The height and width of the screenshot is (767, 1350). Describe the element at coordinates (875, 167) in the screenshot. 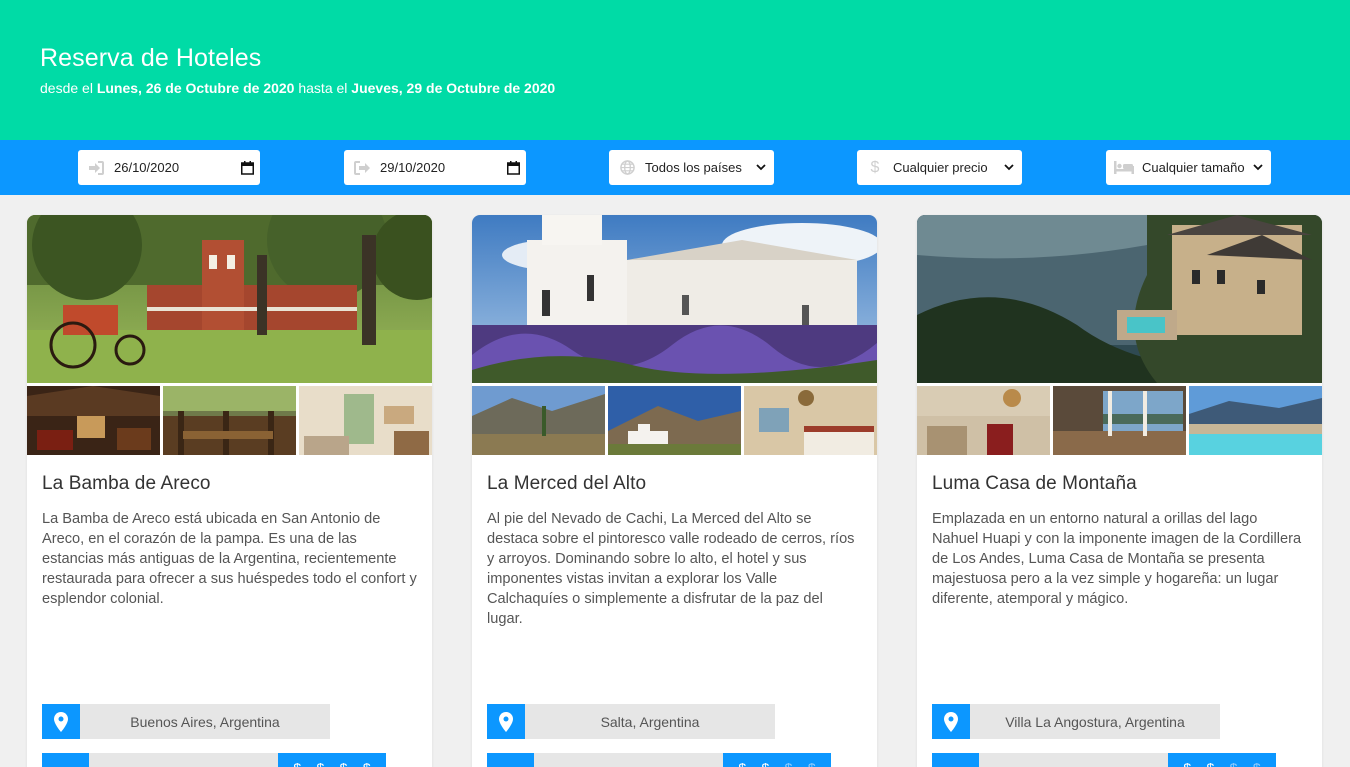

I see `dollar-icon: $` at that location.